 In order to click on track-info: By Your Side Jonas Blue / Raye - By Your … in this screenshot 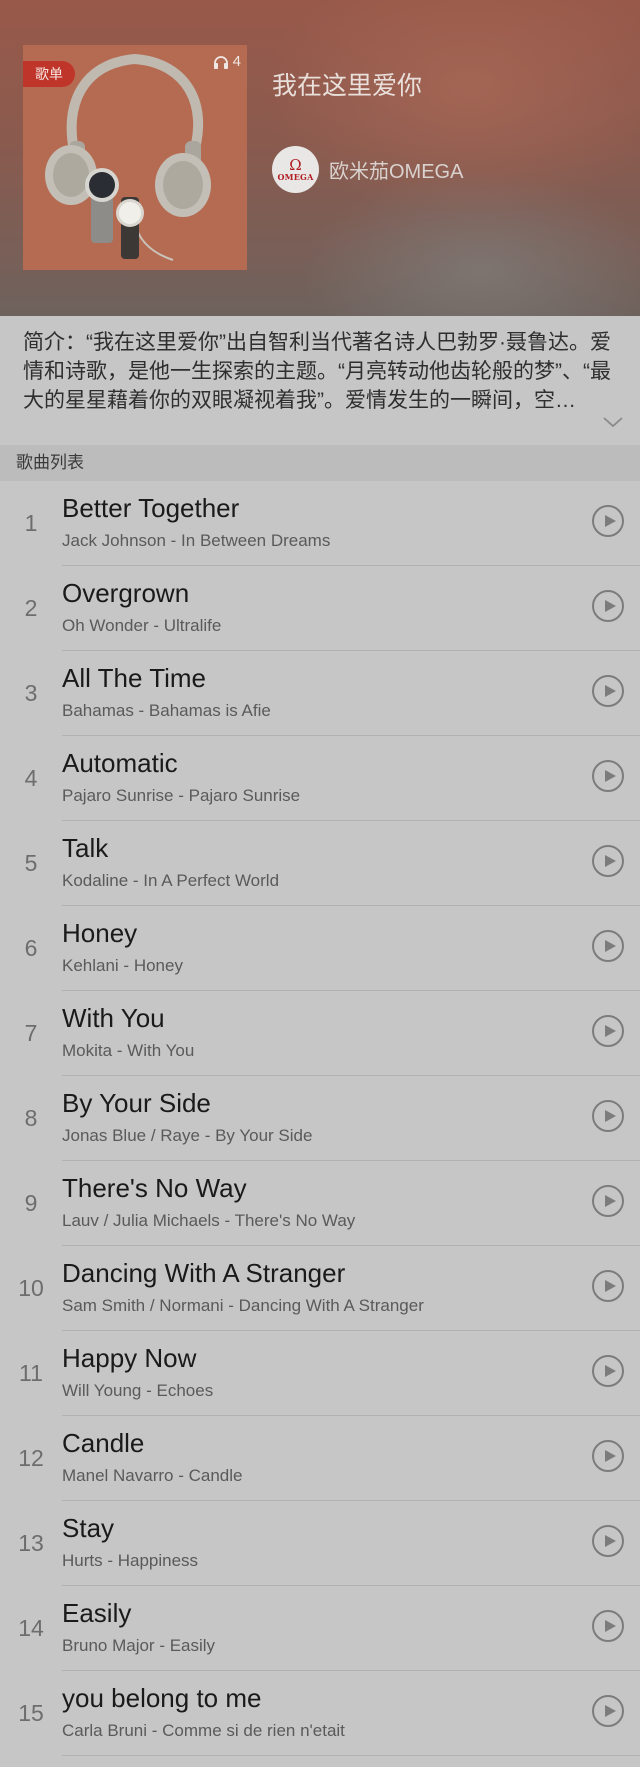, I will do `click(316, 1117)`.